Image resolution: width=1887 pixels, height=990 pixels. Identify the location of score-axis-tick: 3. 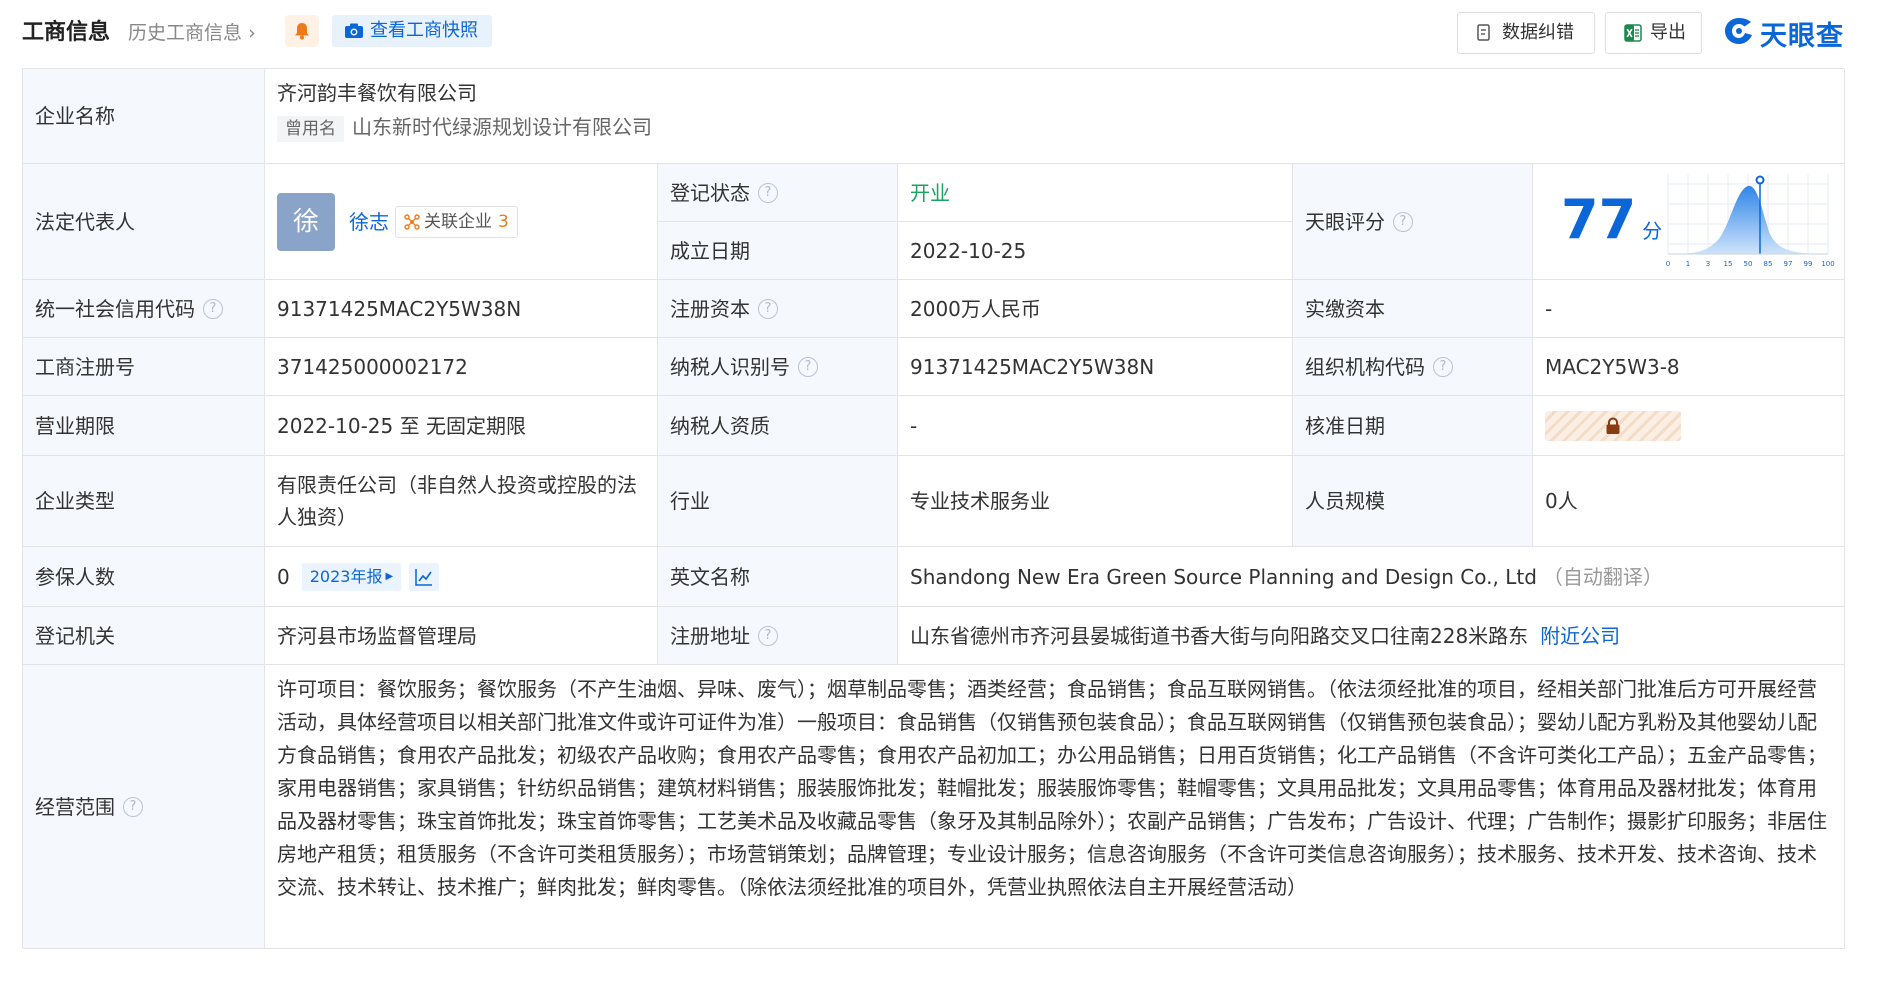
(1708, 264).